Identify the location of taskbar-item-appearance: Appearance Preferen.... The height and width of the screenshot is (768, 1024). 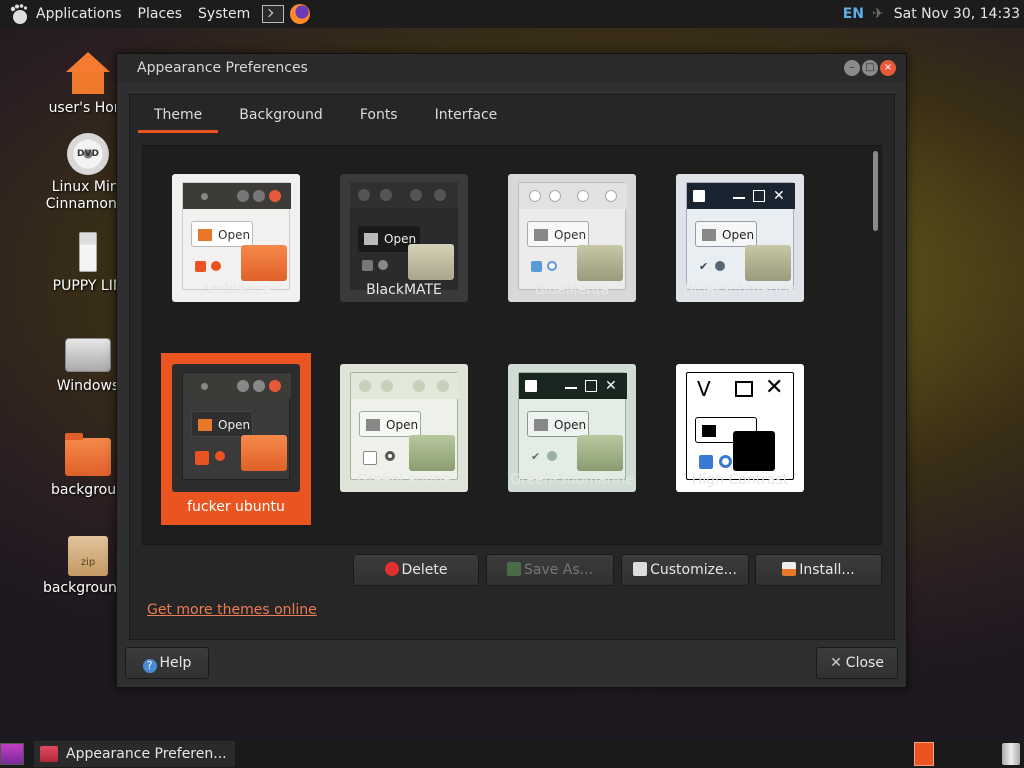
(134, 754).